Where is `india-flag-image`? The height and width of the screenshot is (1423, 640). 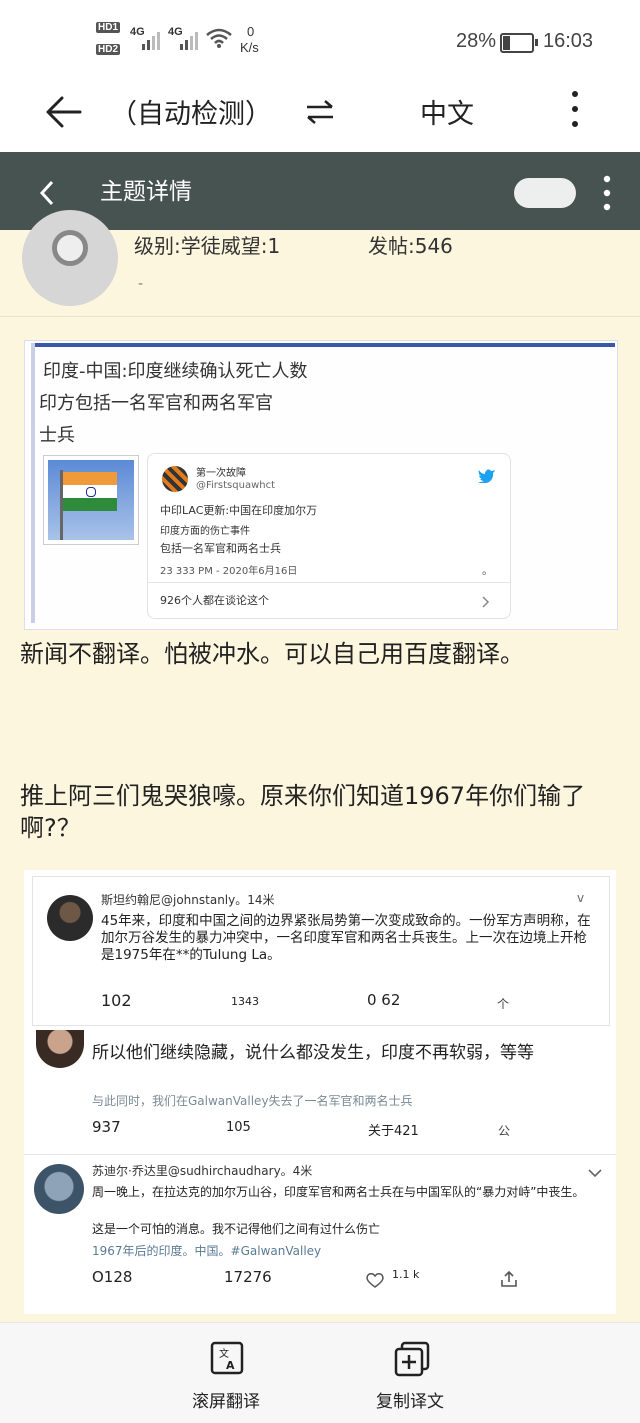 india-flag-image is located at coordinates (91, 500).